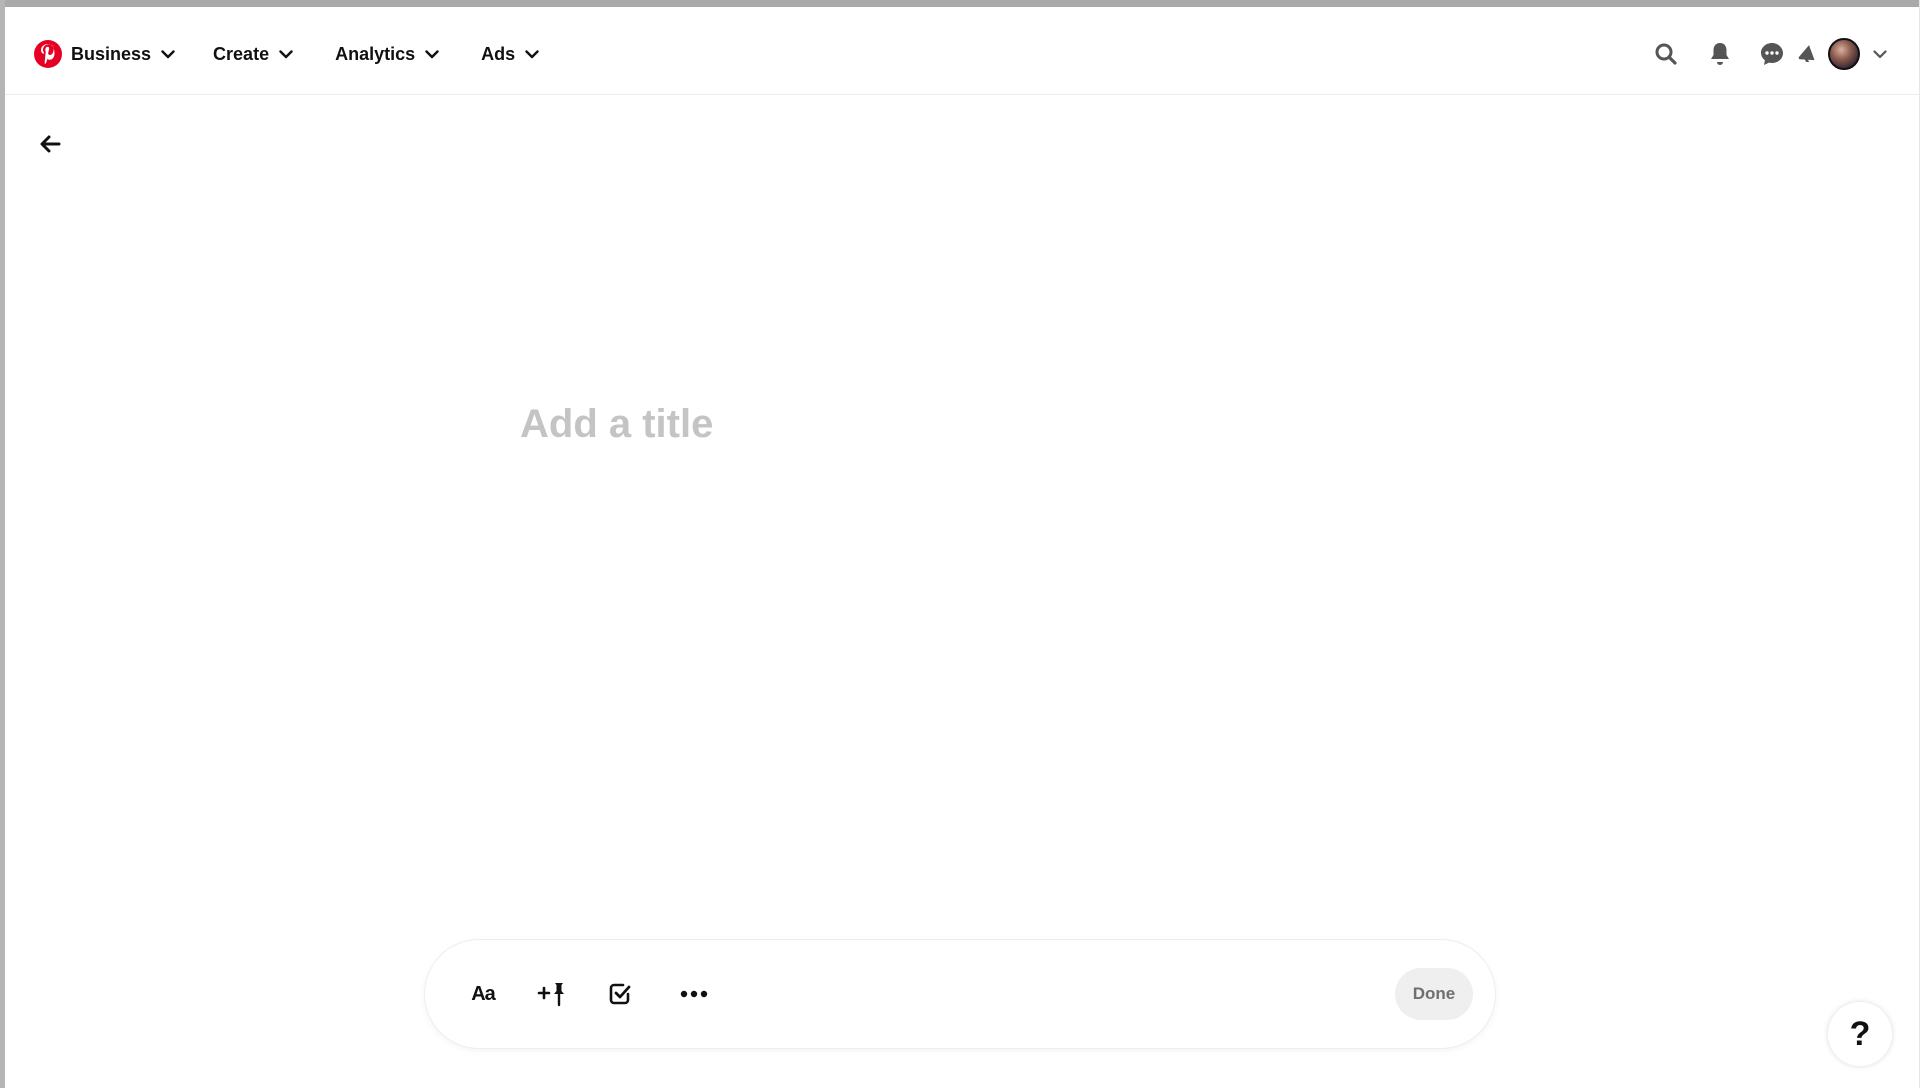  What do you see at coordinates (2, 544) in the screenshot?
I see `window-left-edge` at bounding box center [2, 544].